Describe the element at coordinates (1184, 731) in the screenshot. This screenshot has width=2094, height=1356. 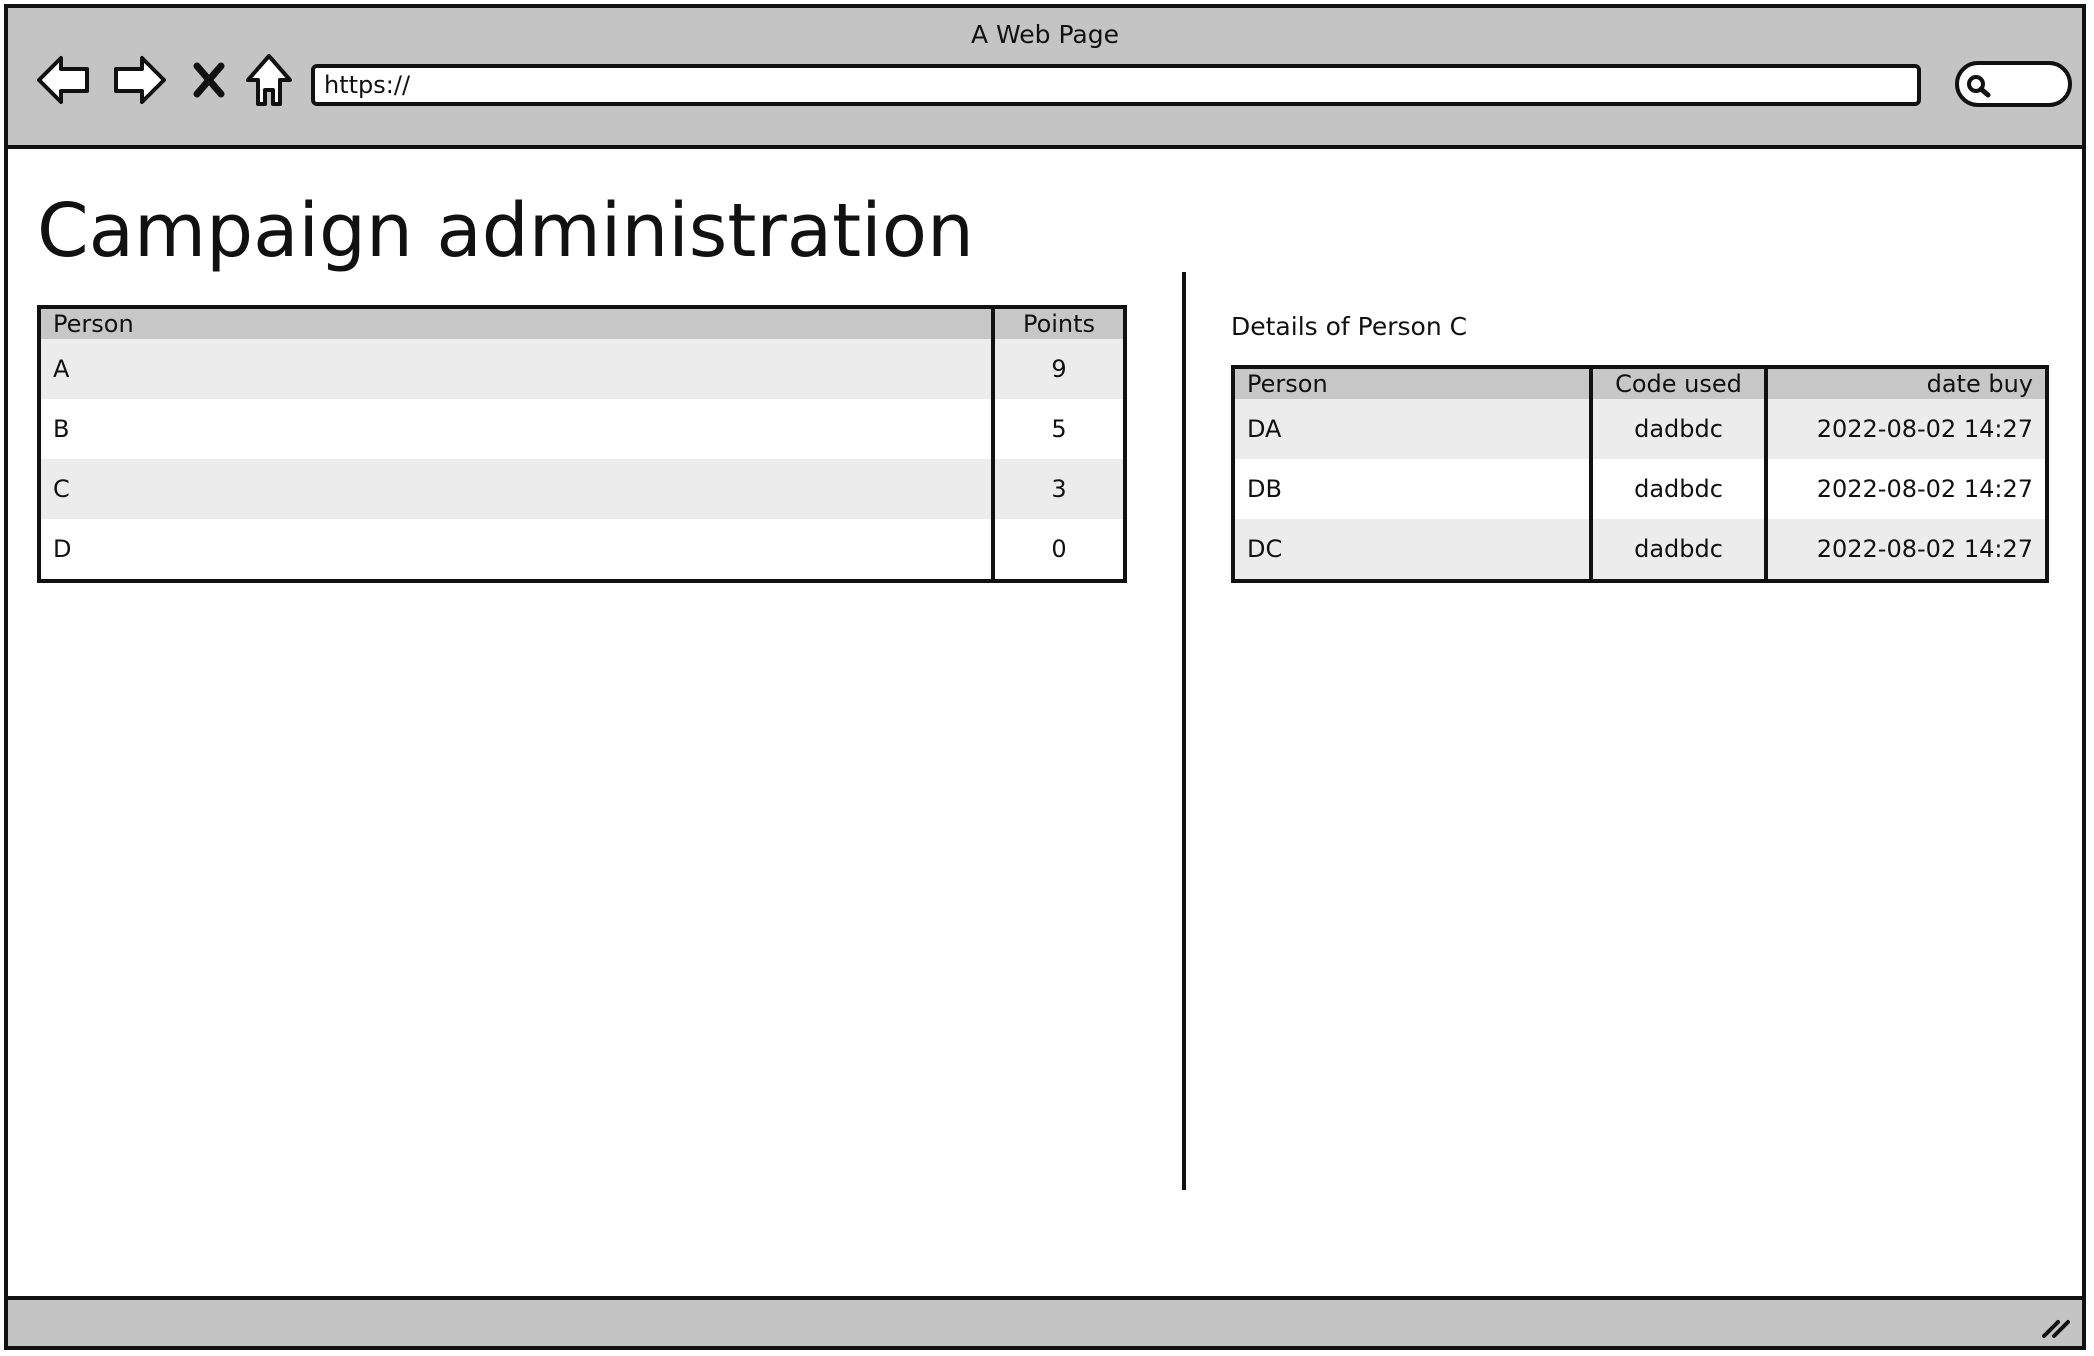
I see `panel-divider` at that location.